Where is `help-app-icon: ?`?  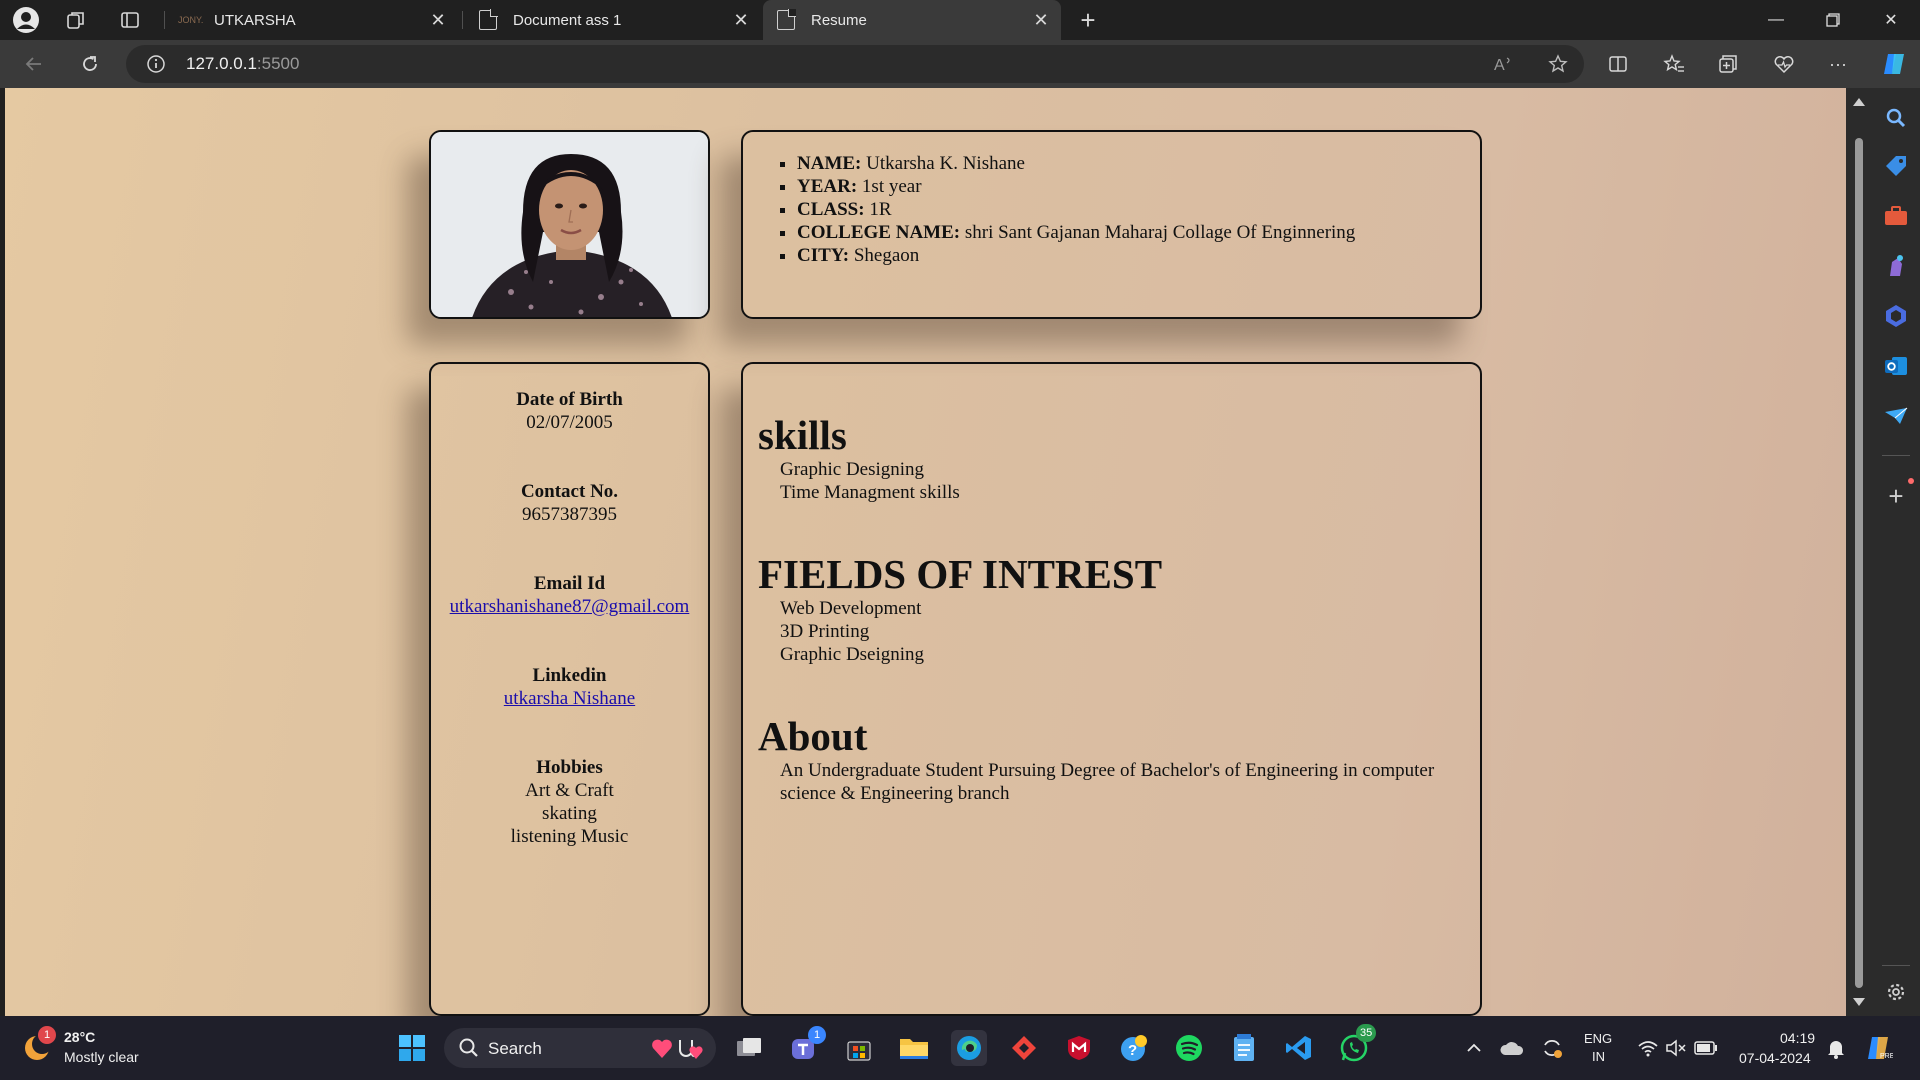 help-app-icon: ? is located at coordinates (1134, 1048).